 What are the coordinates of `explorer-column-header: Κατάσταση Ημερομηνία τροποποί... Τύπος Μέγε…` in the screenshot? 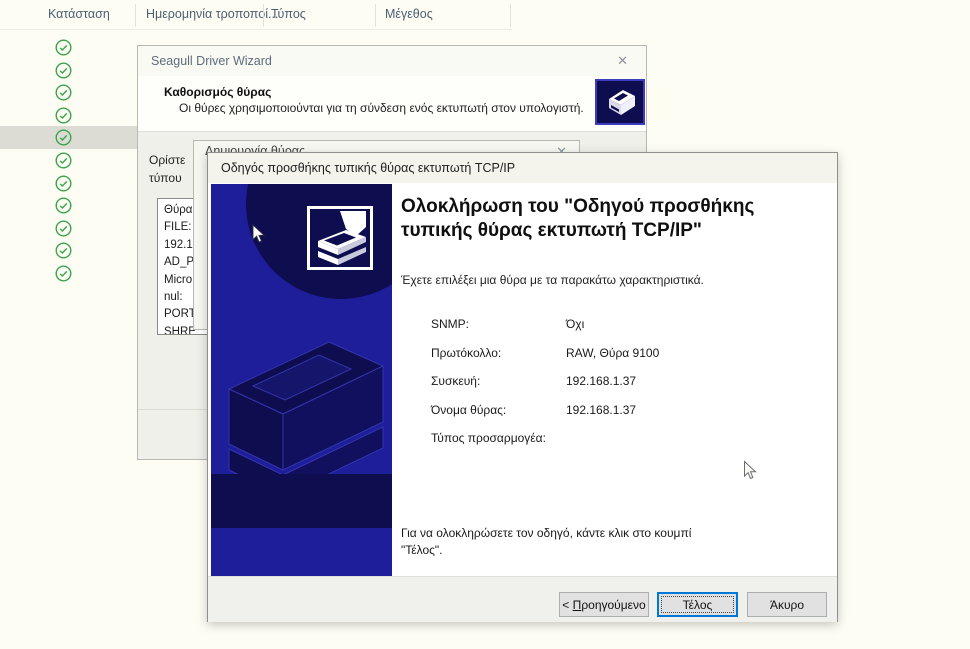 It's located at (485, 15).